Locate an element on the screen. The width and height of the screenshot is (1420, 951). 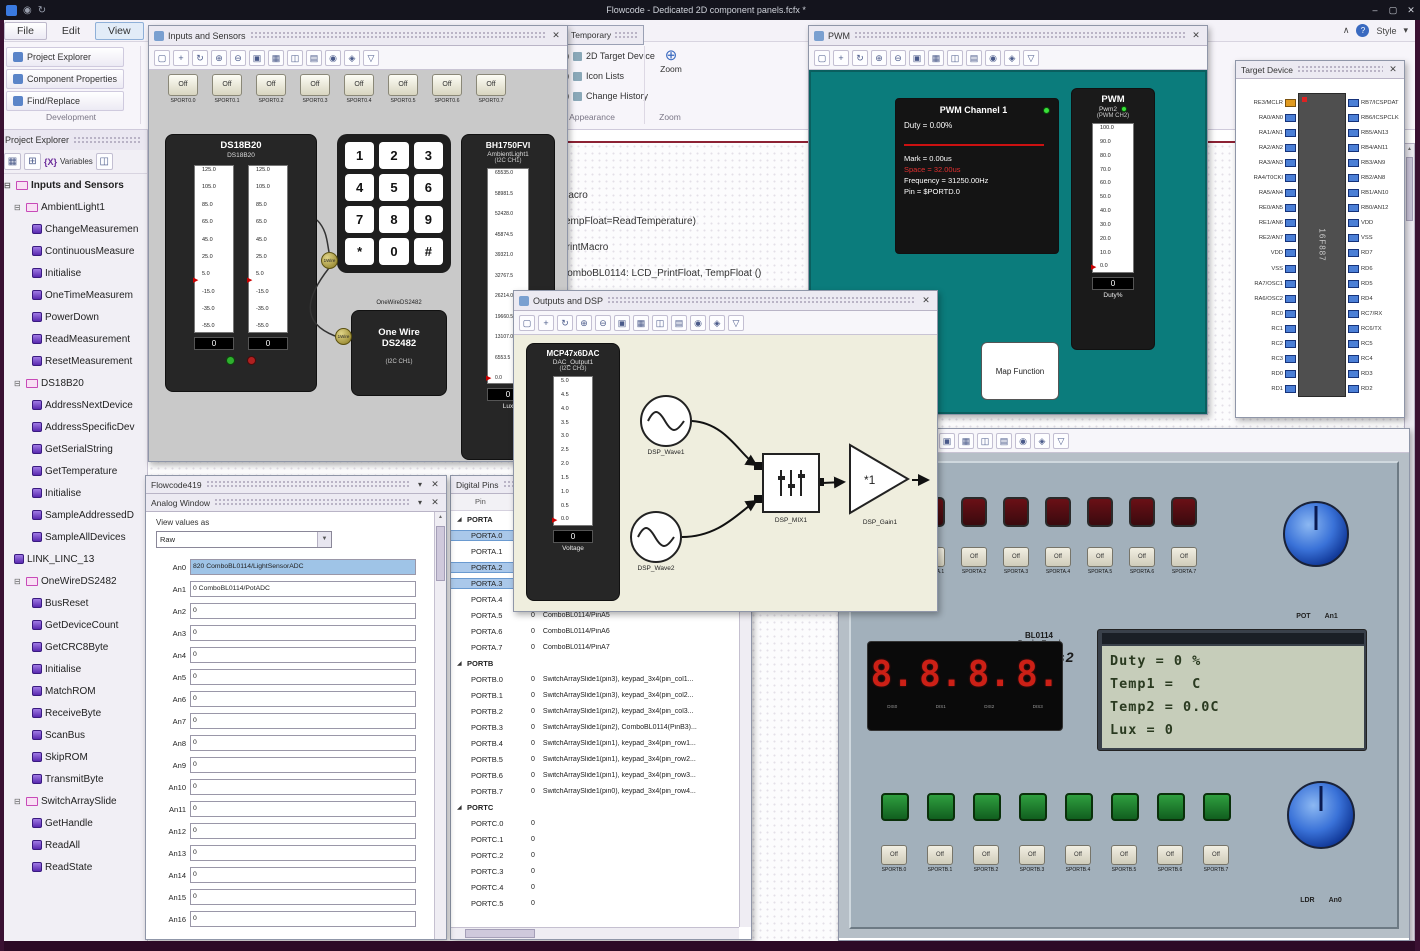
tree-item: ⊟ TransmitByte is located at coordinates (73, 779).